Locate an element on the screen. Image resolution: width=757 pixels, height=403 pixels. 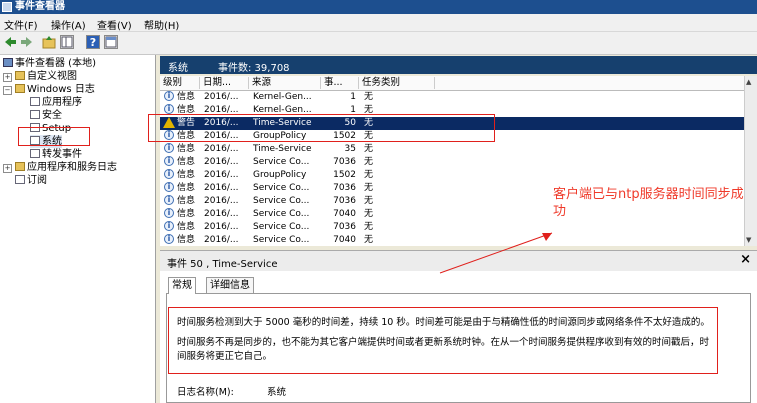
arrow-left-icon is located at coordinates (10, 42).